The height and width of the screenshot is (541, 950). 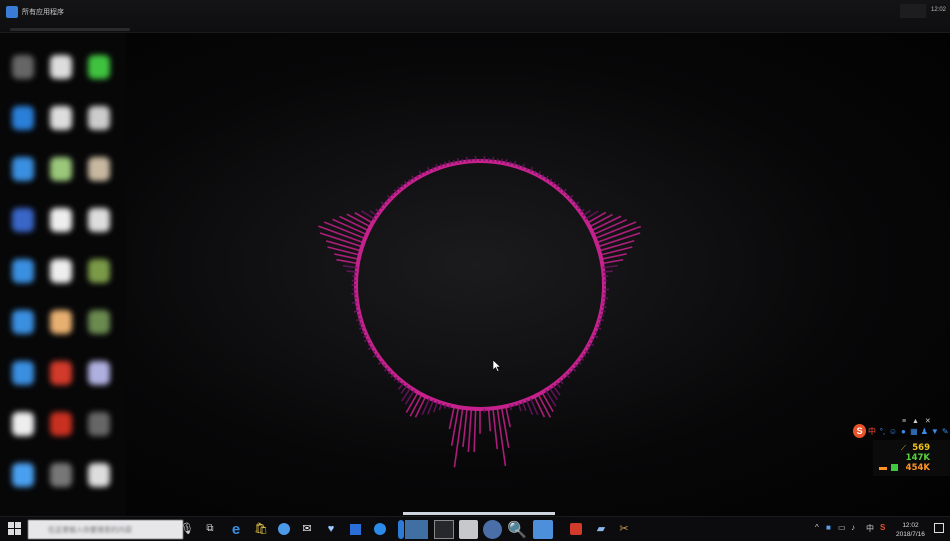 I want to click on voice-icon: ●, so click(x=903, y=431).